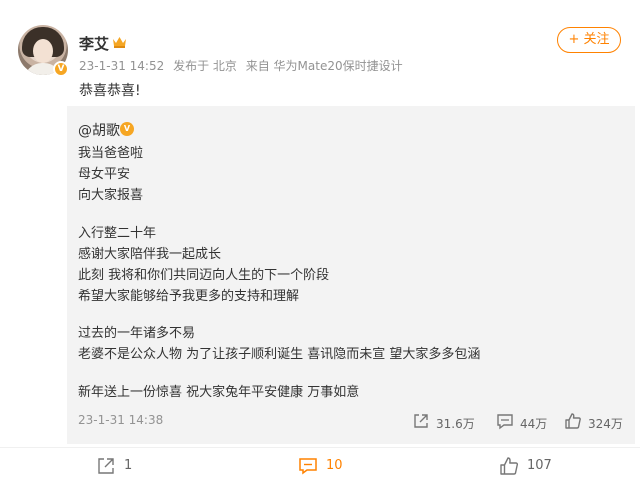 The image size is (640, 487). I want to click on repost-line: 新年送上一份惊喜 祝大家兔年平安健康 万事如意, so click(219, 392).